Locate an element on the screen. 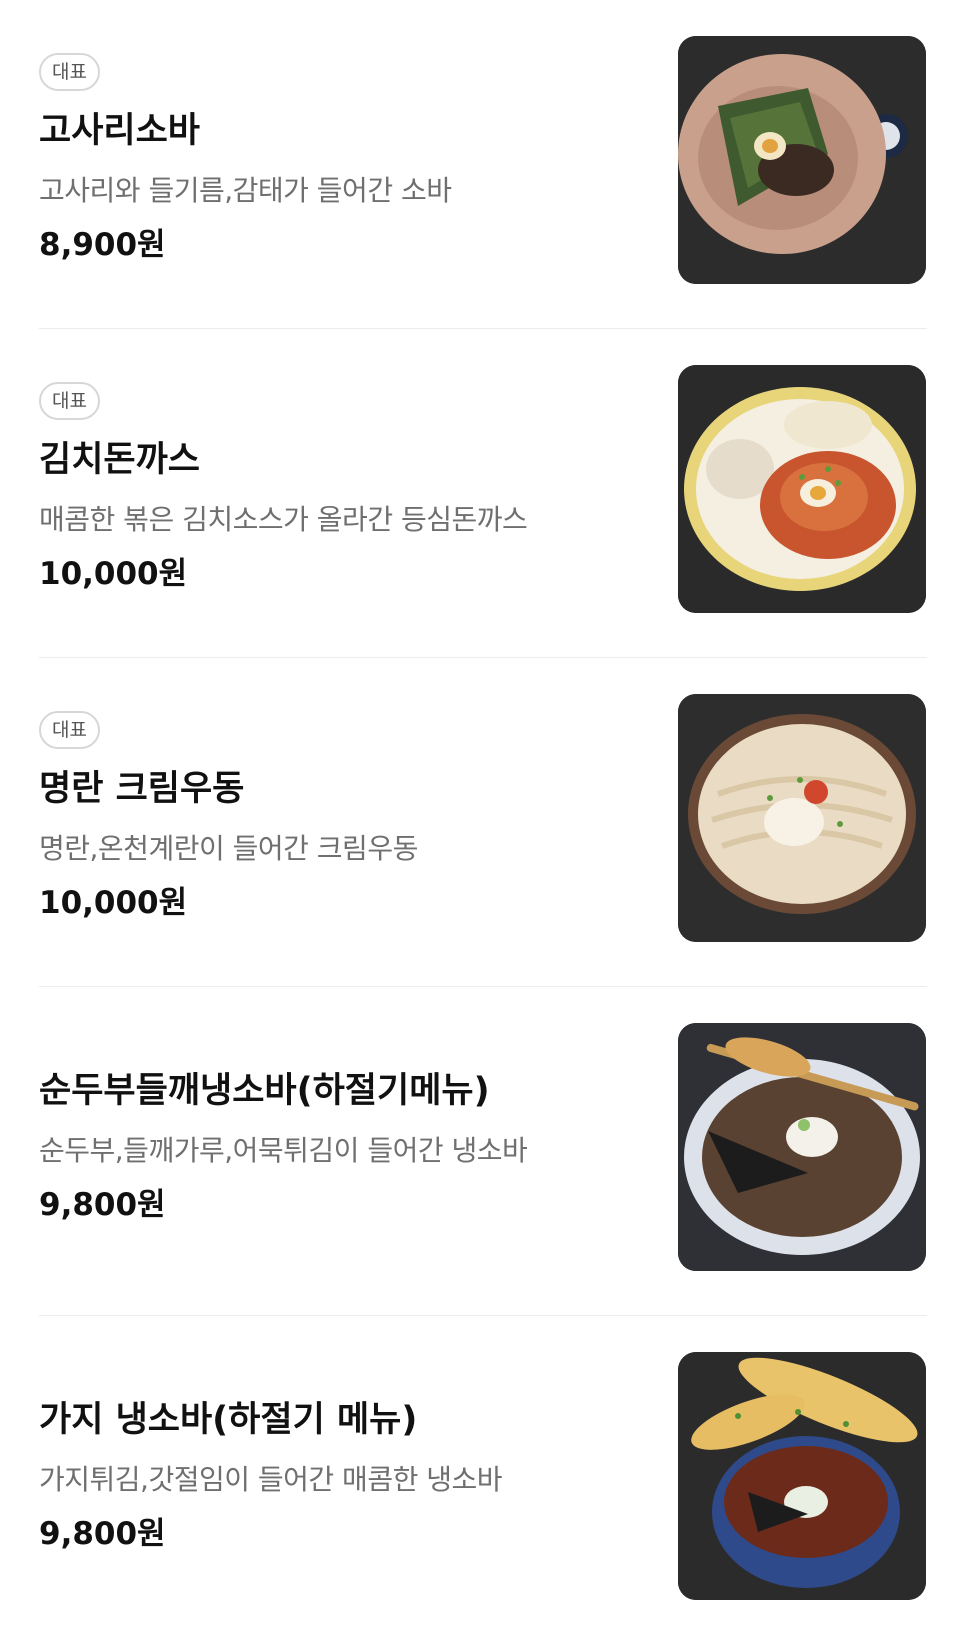 The width and height of the screenshot is (966, 1645). menu-item-description: 가지튀김,갓절임이 들어간 매콤한 냉소바 is located at coordinates (271, 1479).